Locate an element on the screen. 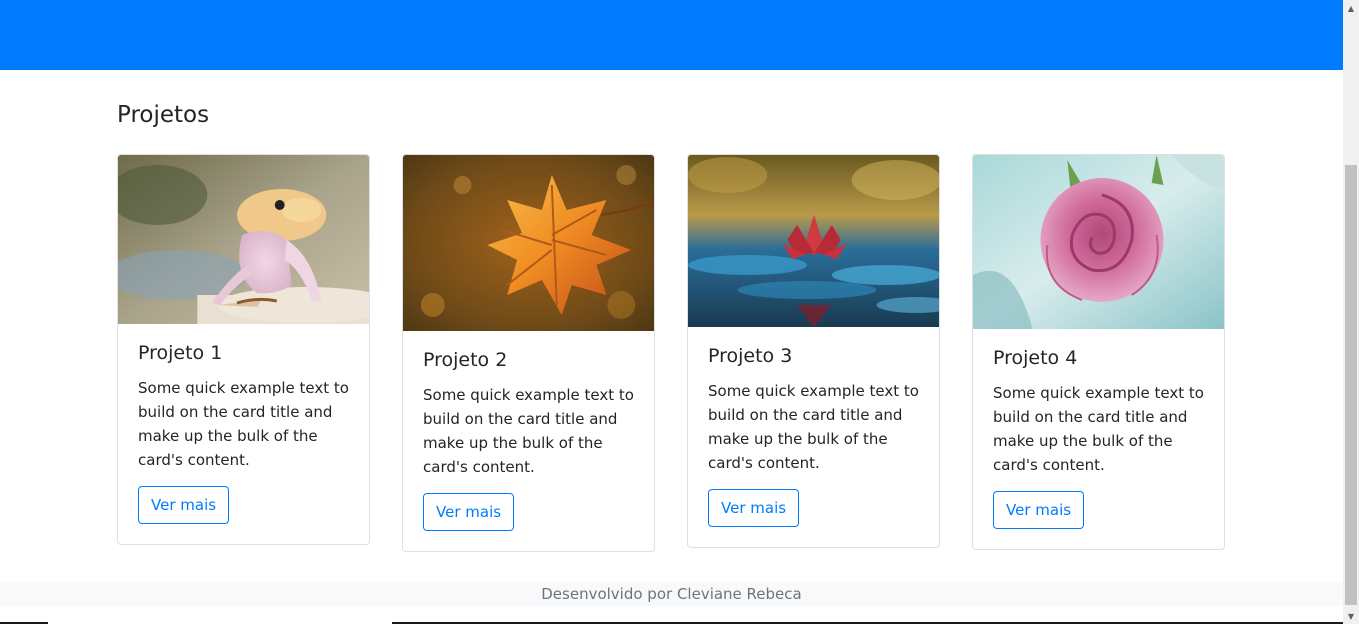  section-title: Projetos is located at coordinates (163, 115).